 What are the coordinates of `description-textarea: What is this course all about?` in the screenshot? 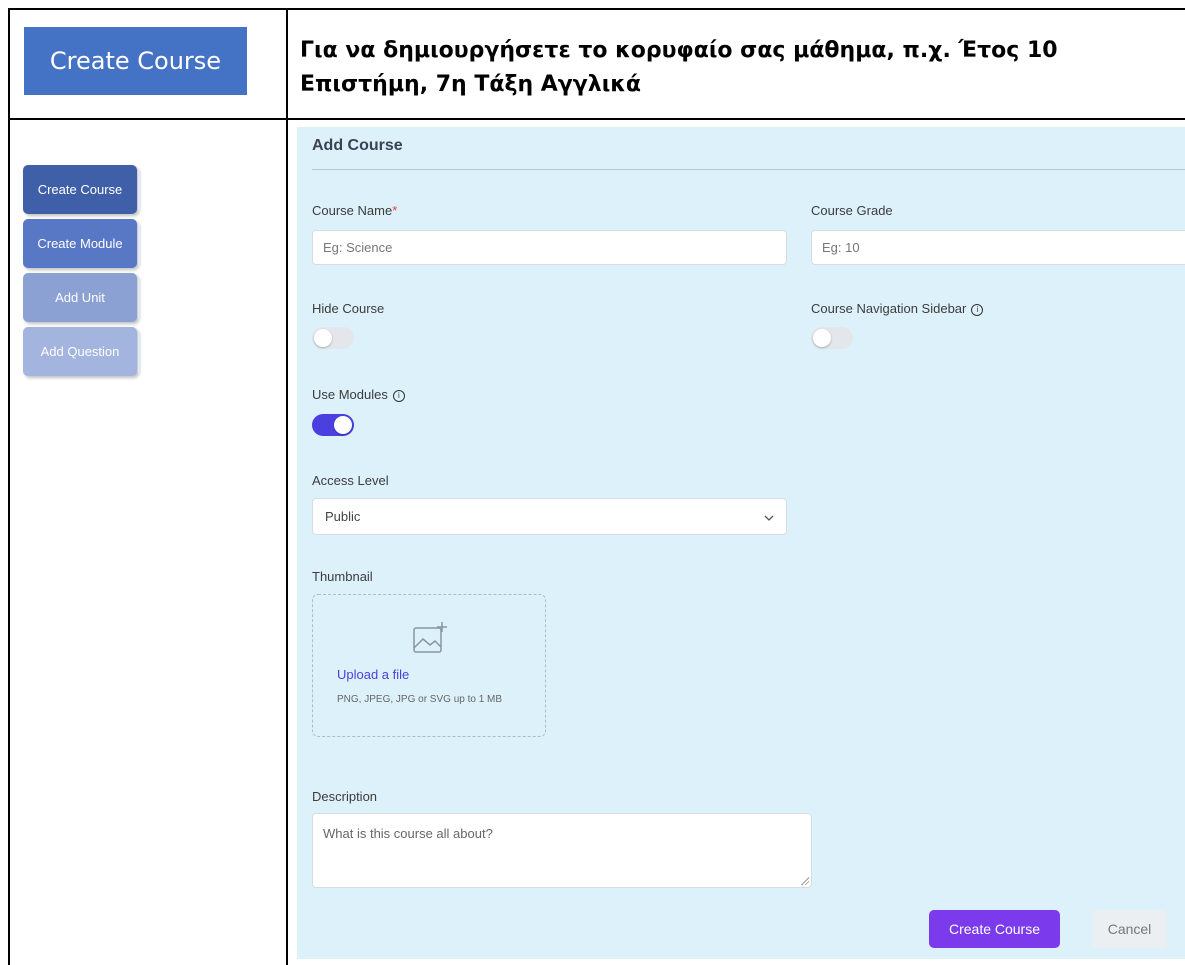 It's located at (562, 850).